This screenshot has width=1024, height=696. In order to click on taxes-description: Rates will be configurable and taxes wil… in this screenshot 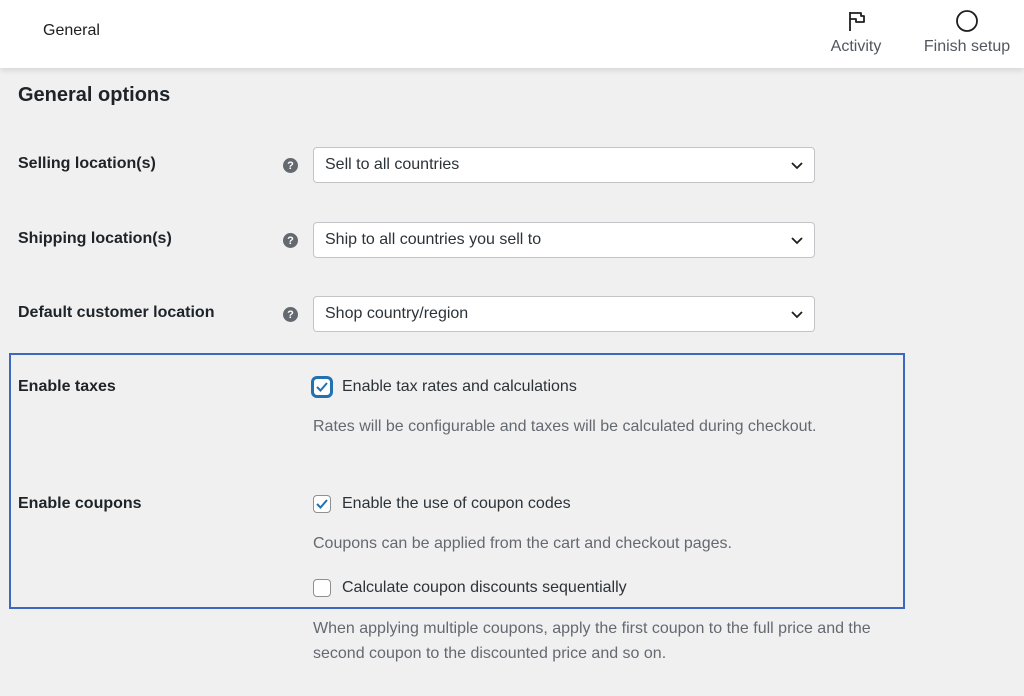, I will do `click(565, 426)`.